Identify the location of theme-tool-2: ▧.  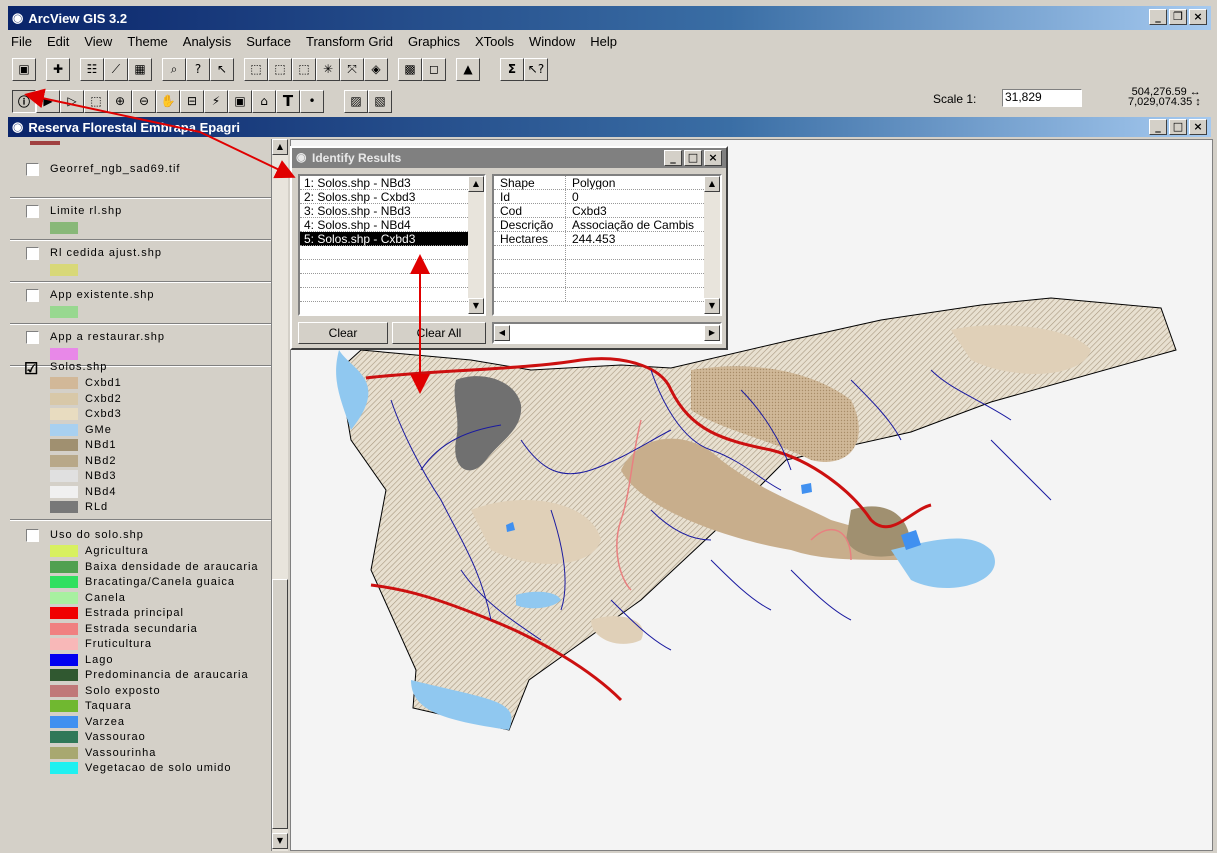
(380, 101).